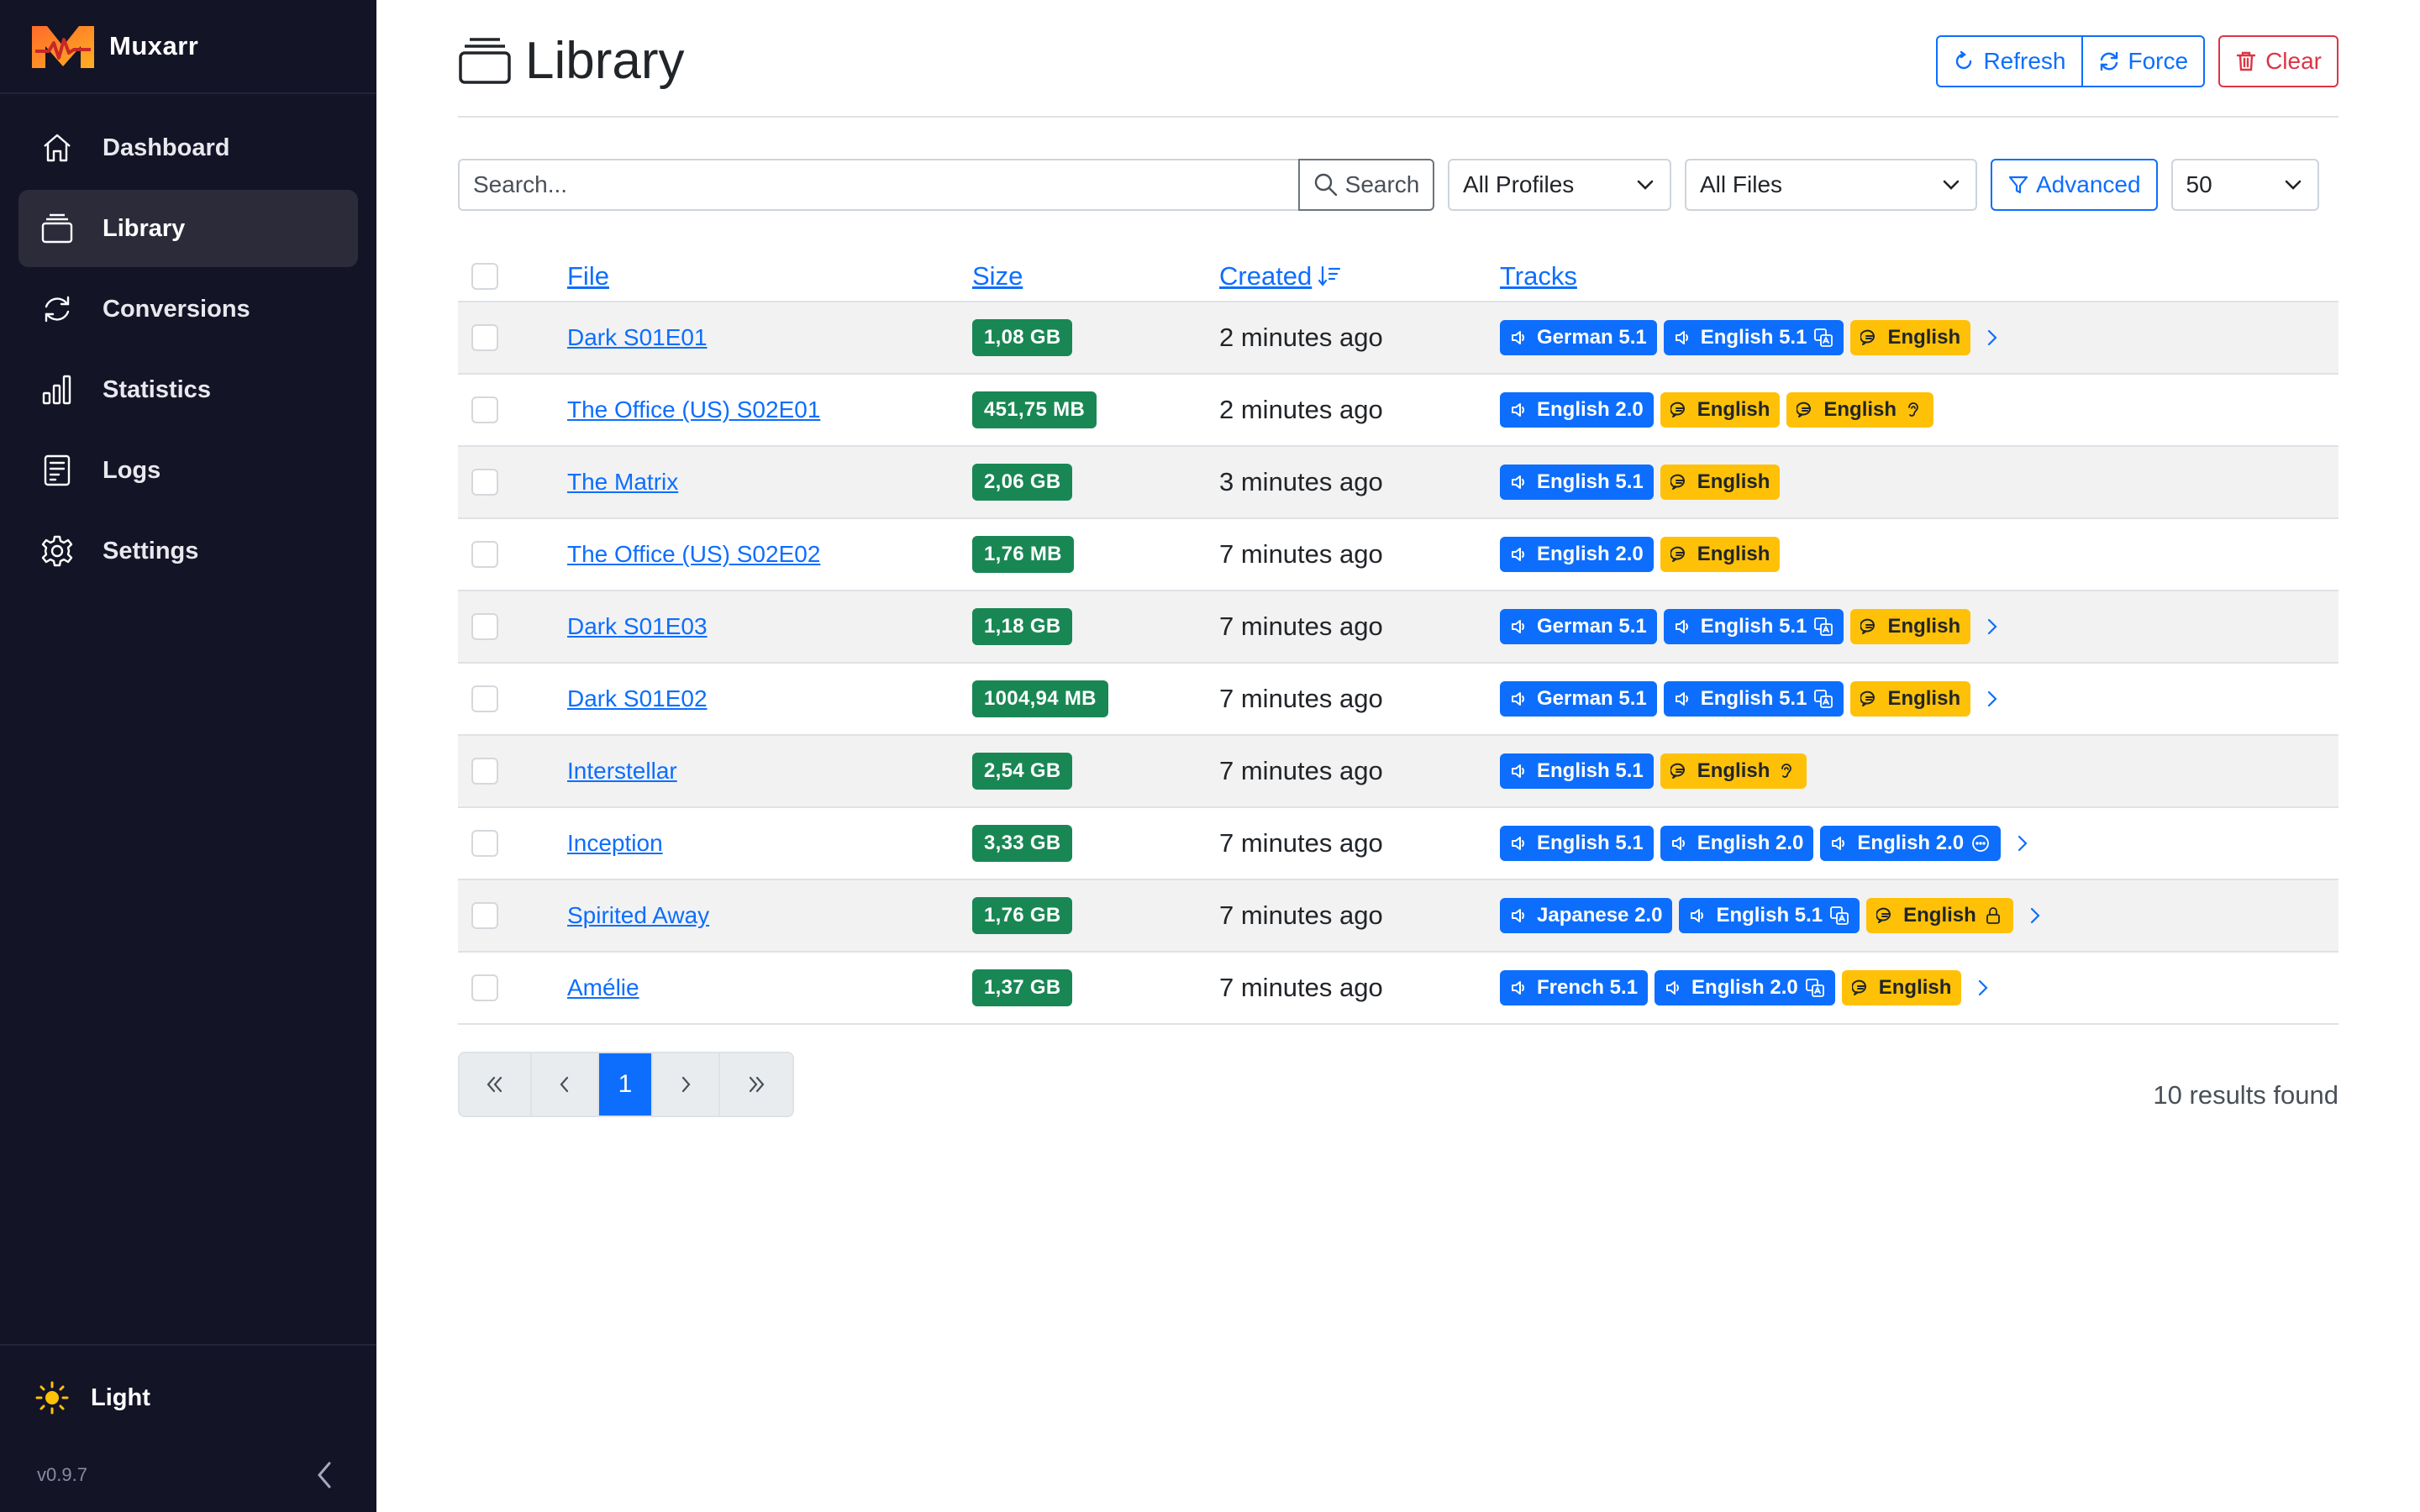 This screenshot has height=1512, width=2420. What do you see at coordinates (188, 1398) in the screenshot?
I see `theme-toggle: Light` at bounding box center [188, 1398].